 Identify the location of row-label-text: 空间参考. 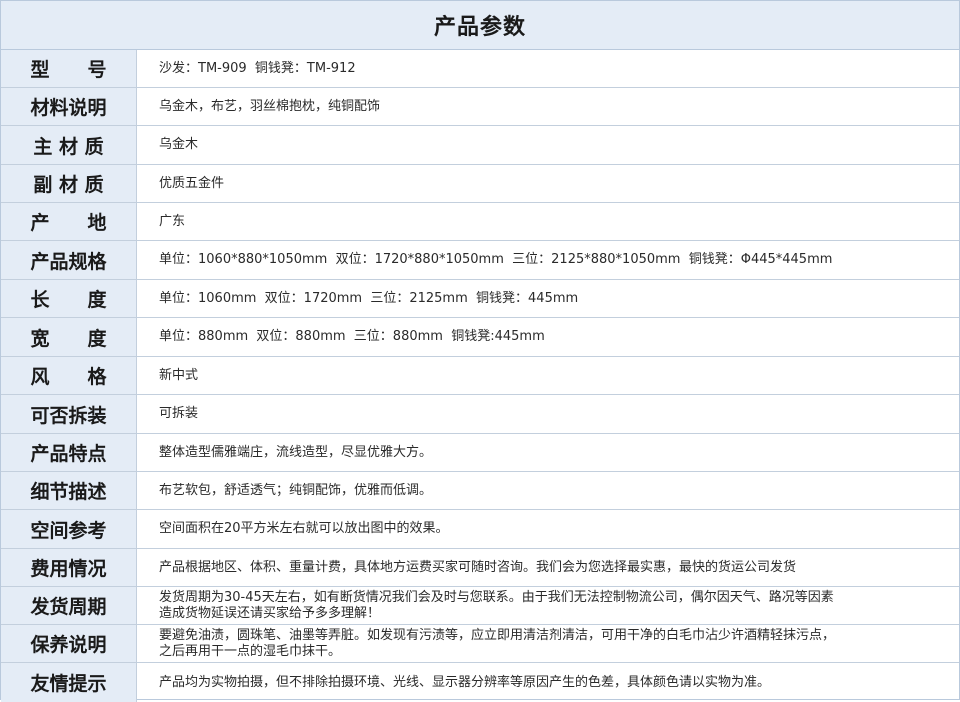
(68, 530).